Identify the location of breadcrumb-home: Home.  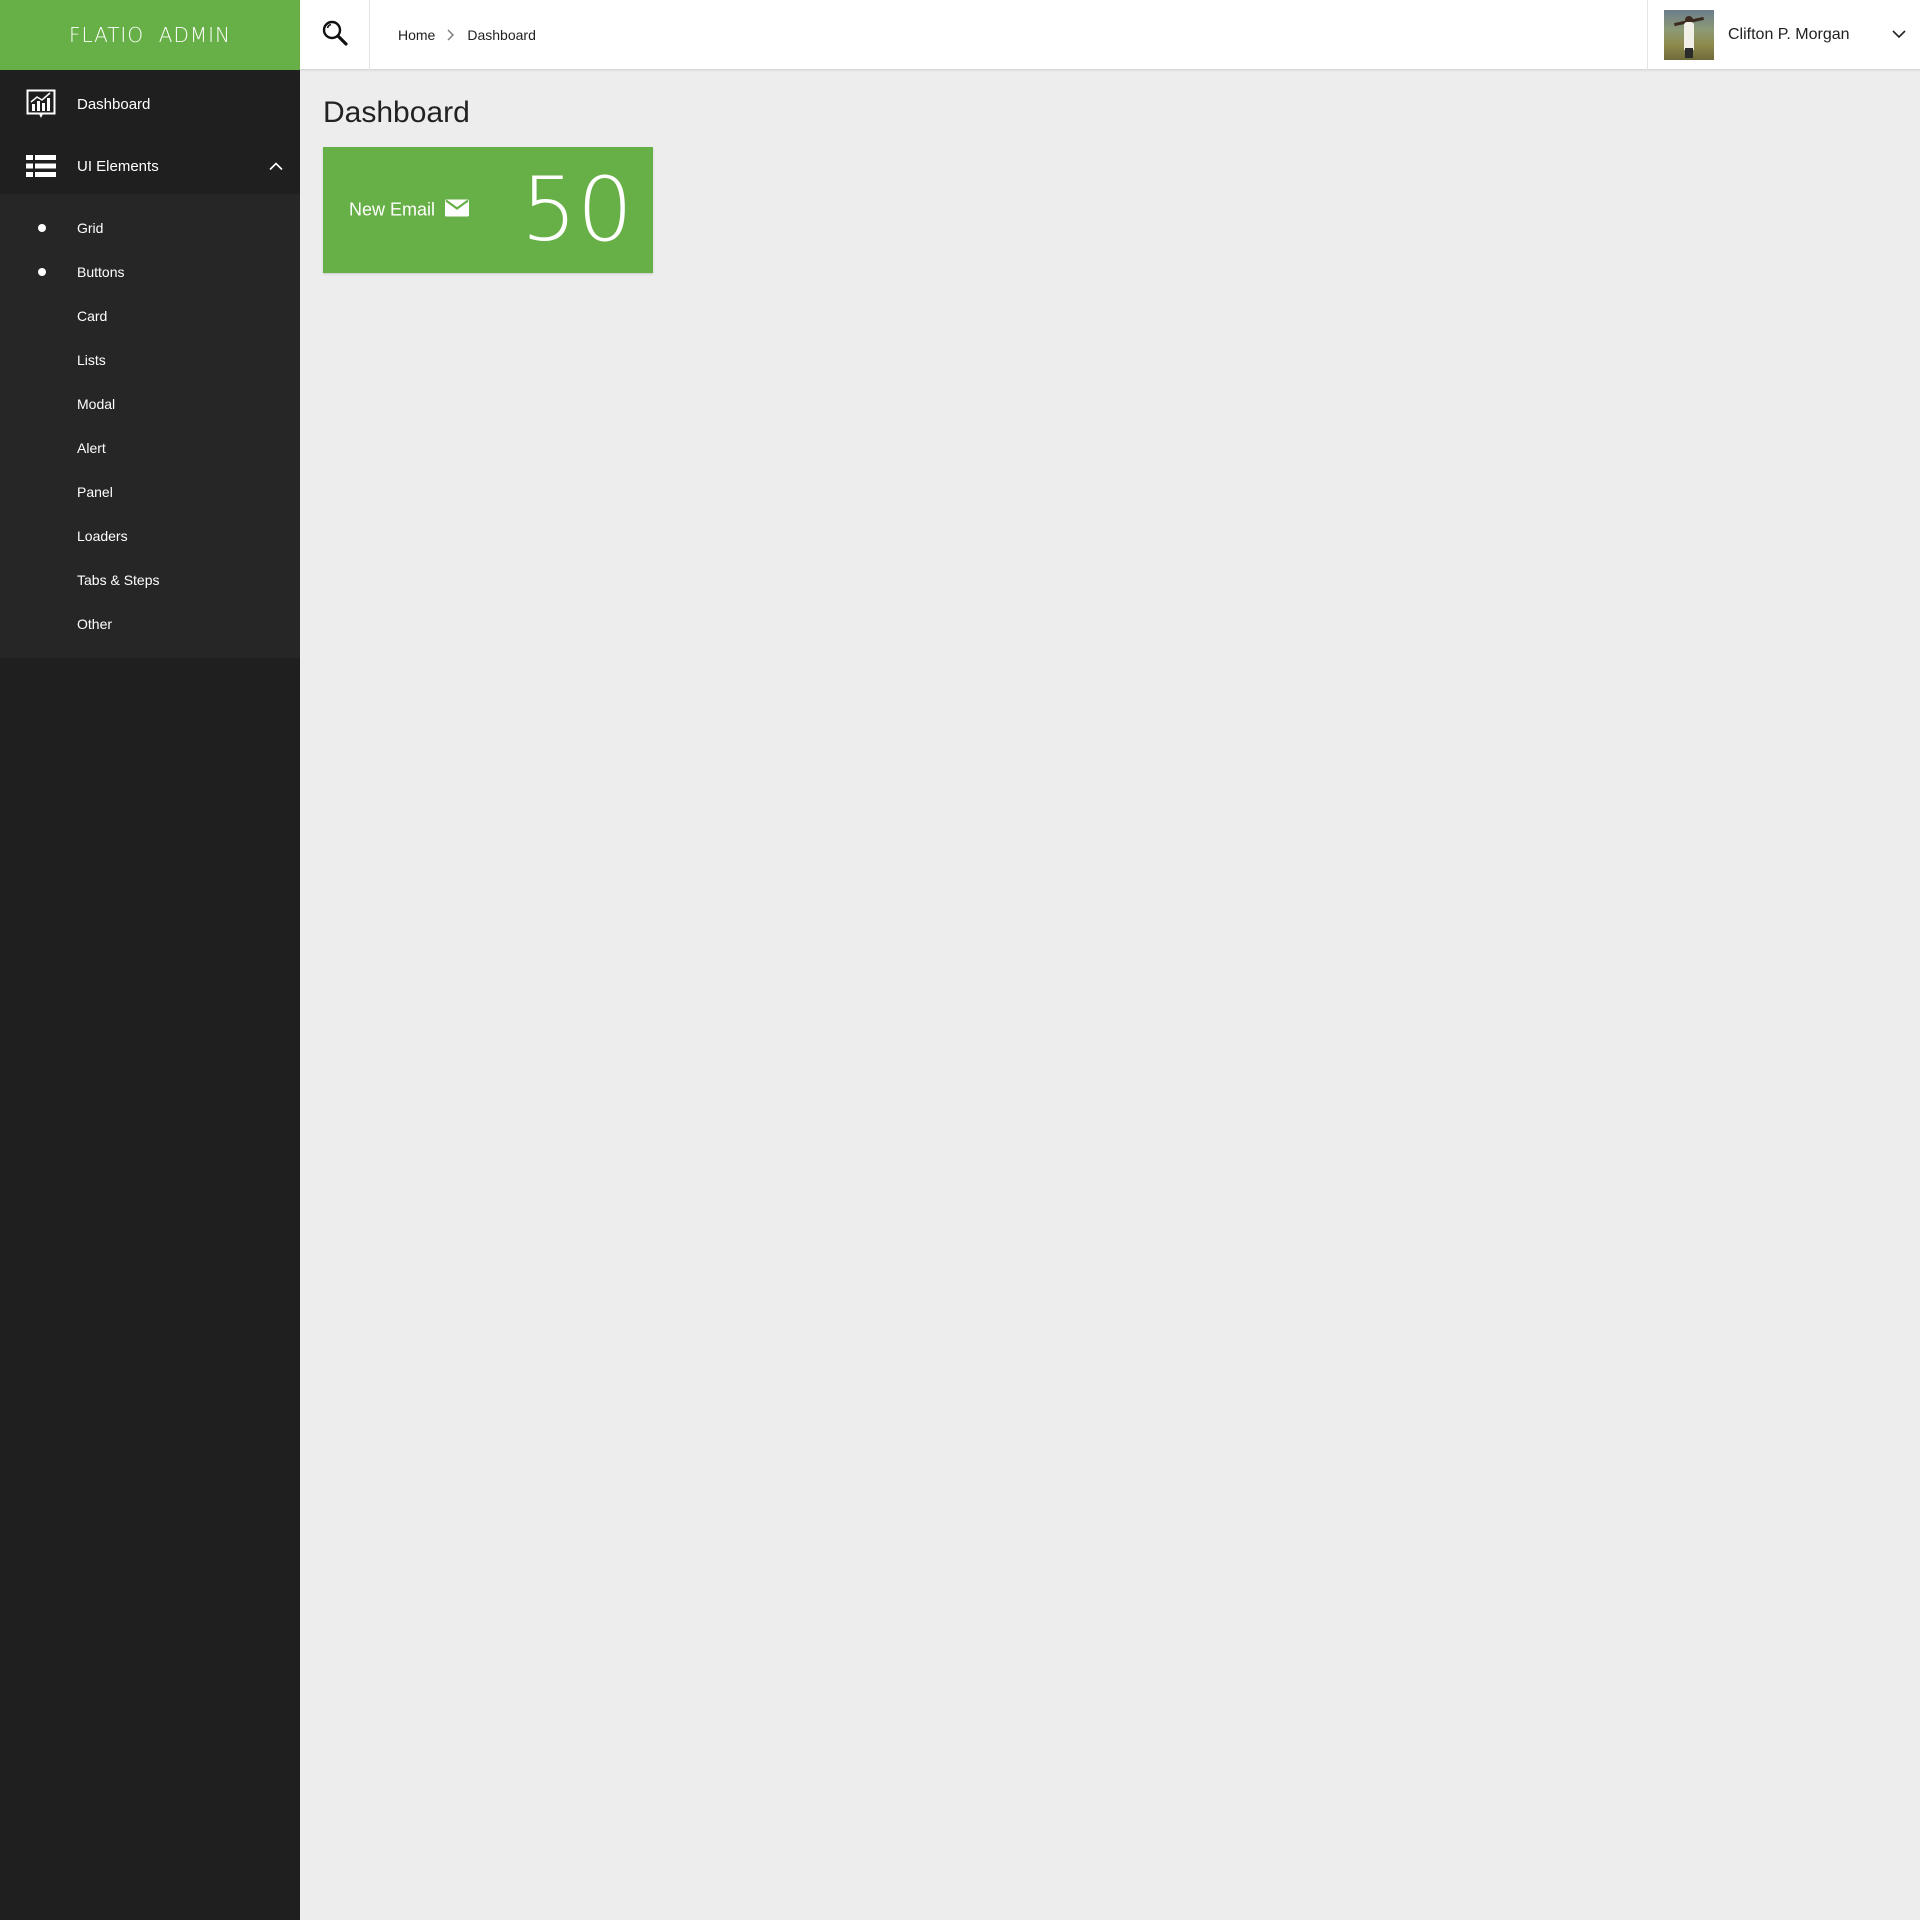
(416, 35).